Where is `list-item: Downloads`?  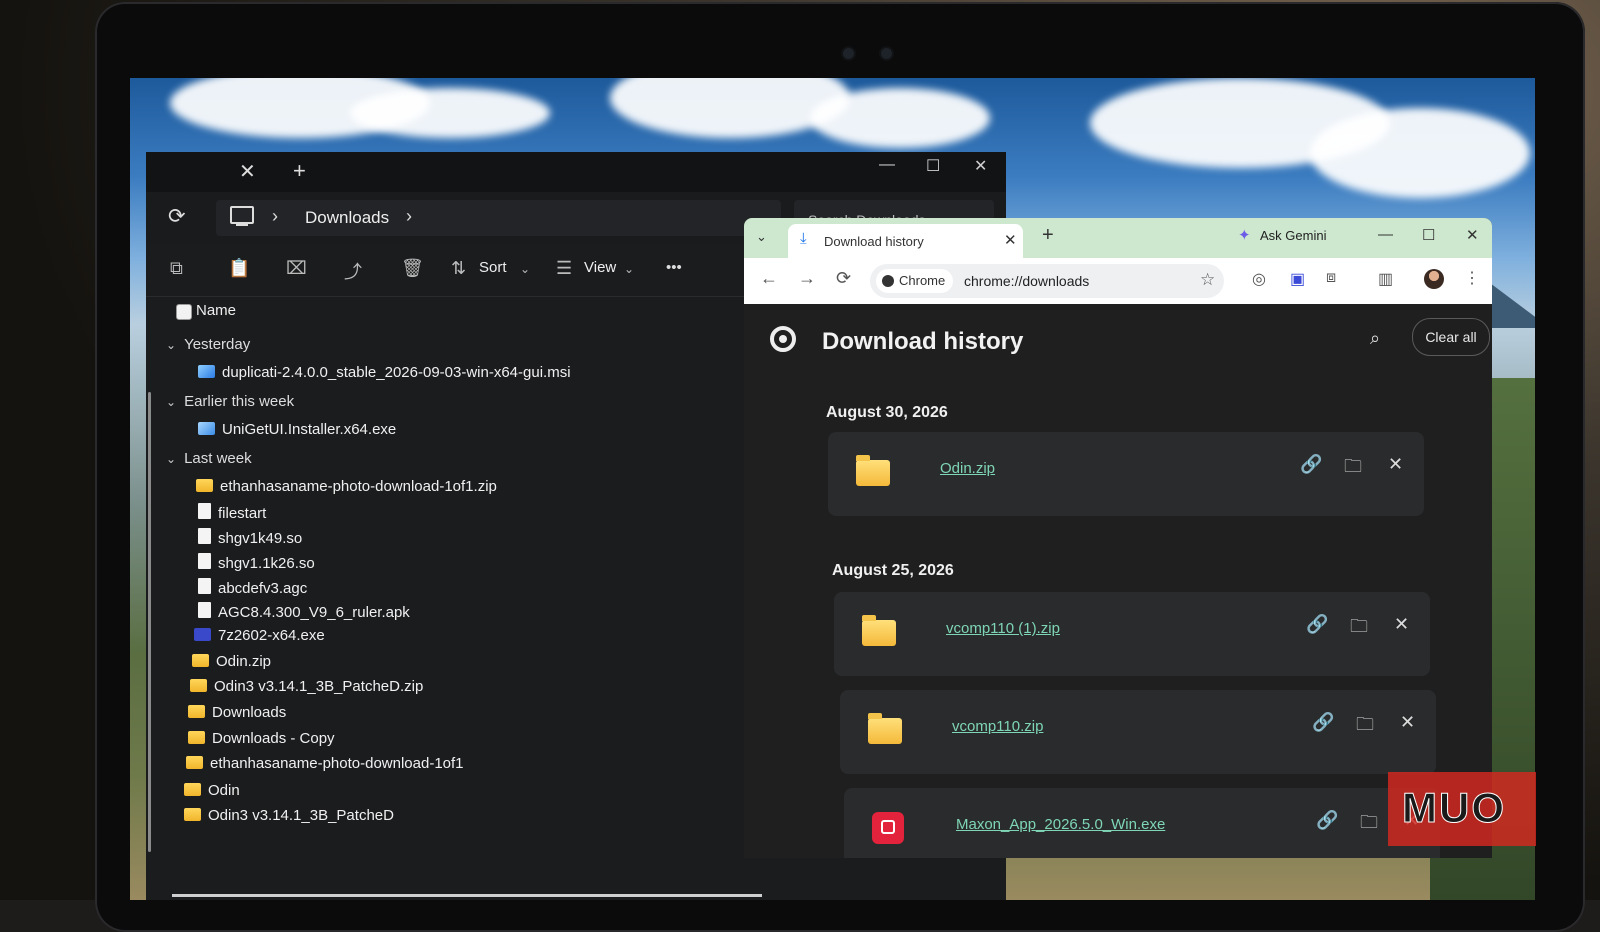
list-item: Downloads is located at coordinates (237, 712).